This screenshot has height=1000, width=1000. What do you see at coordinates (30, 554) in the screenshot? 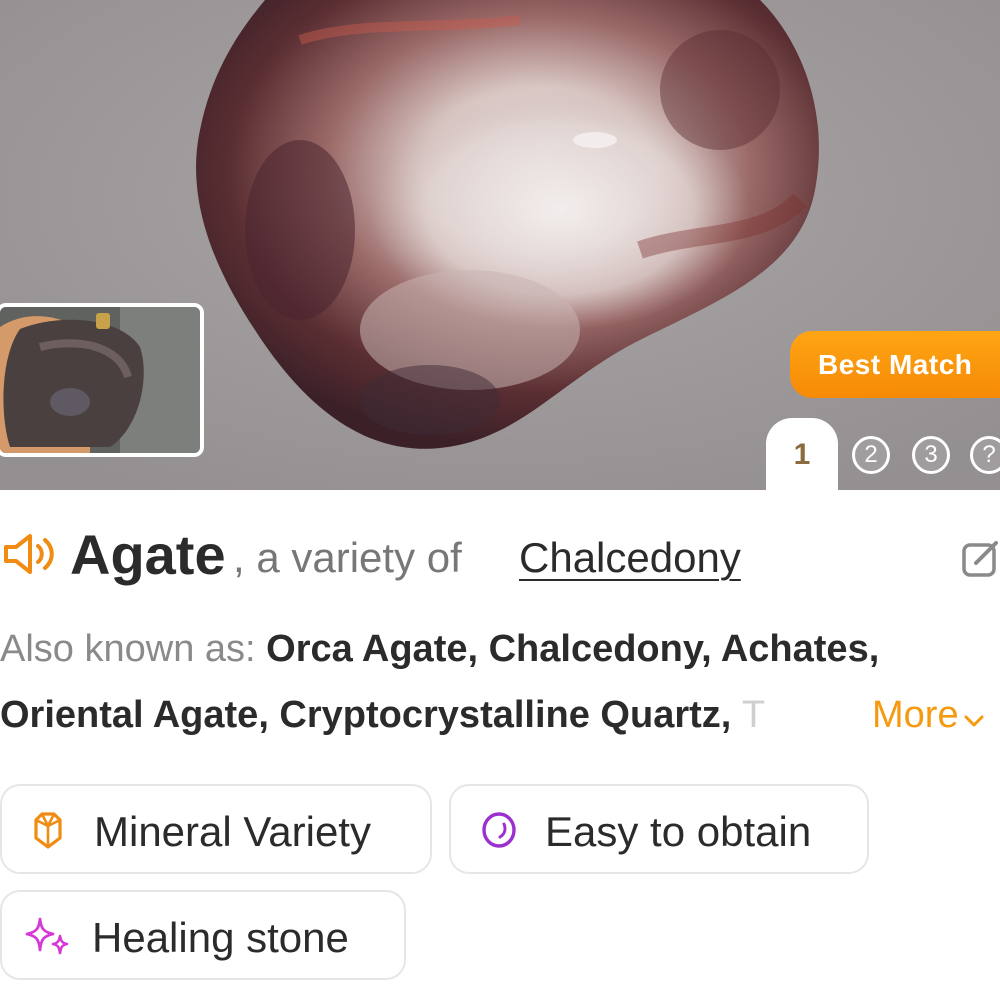
I see `speaker-icon` at bounding box center [30, 554].